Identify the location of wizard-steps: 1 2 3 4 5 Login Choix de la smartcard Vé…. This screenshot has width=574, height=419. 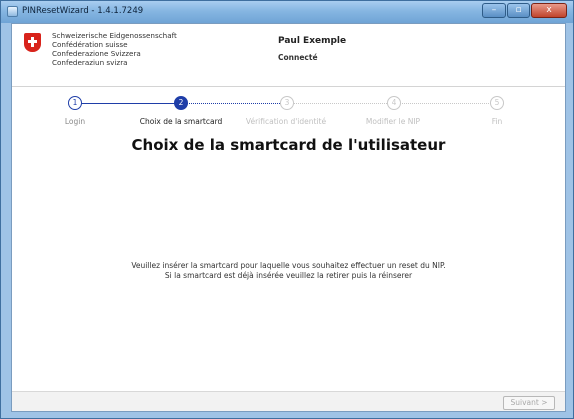
(288, 108).